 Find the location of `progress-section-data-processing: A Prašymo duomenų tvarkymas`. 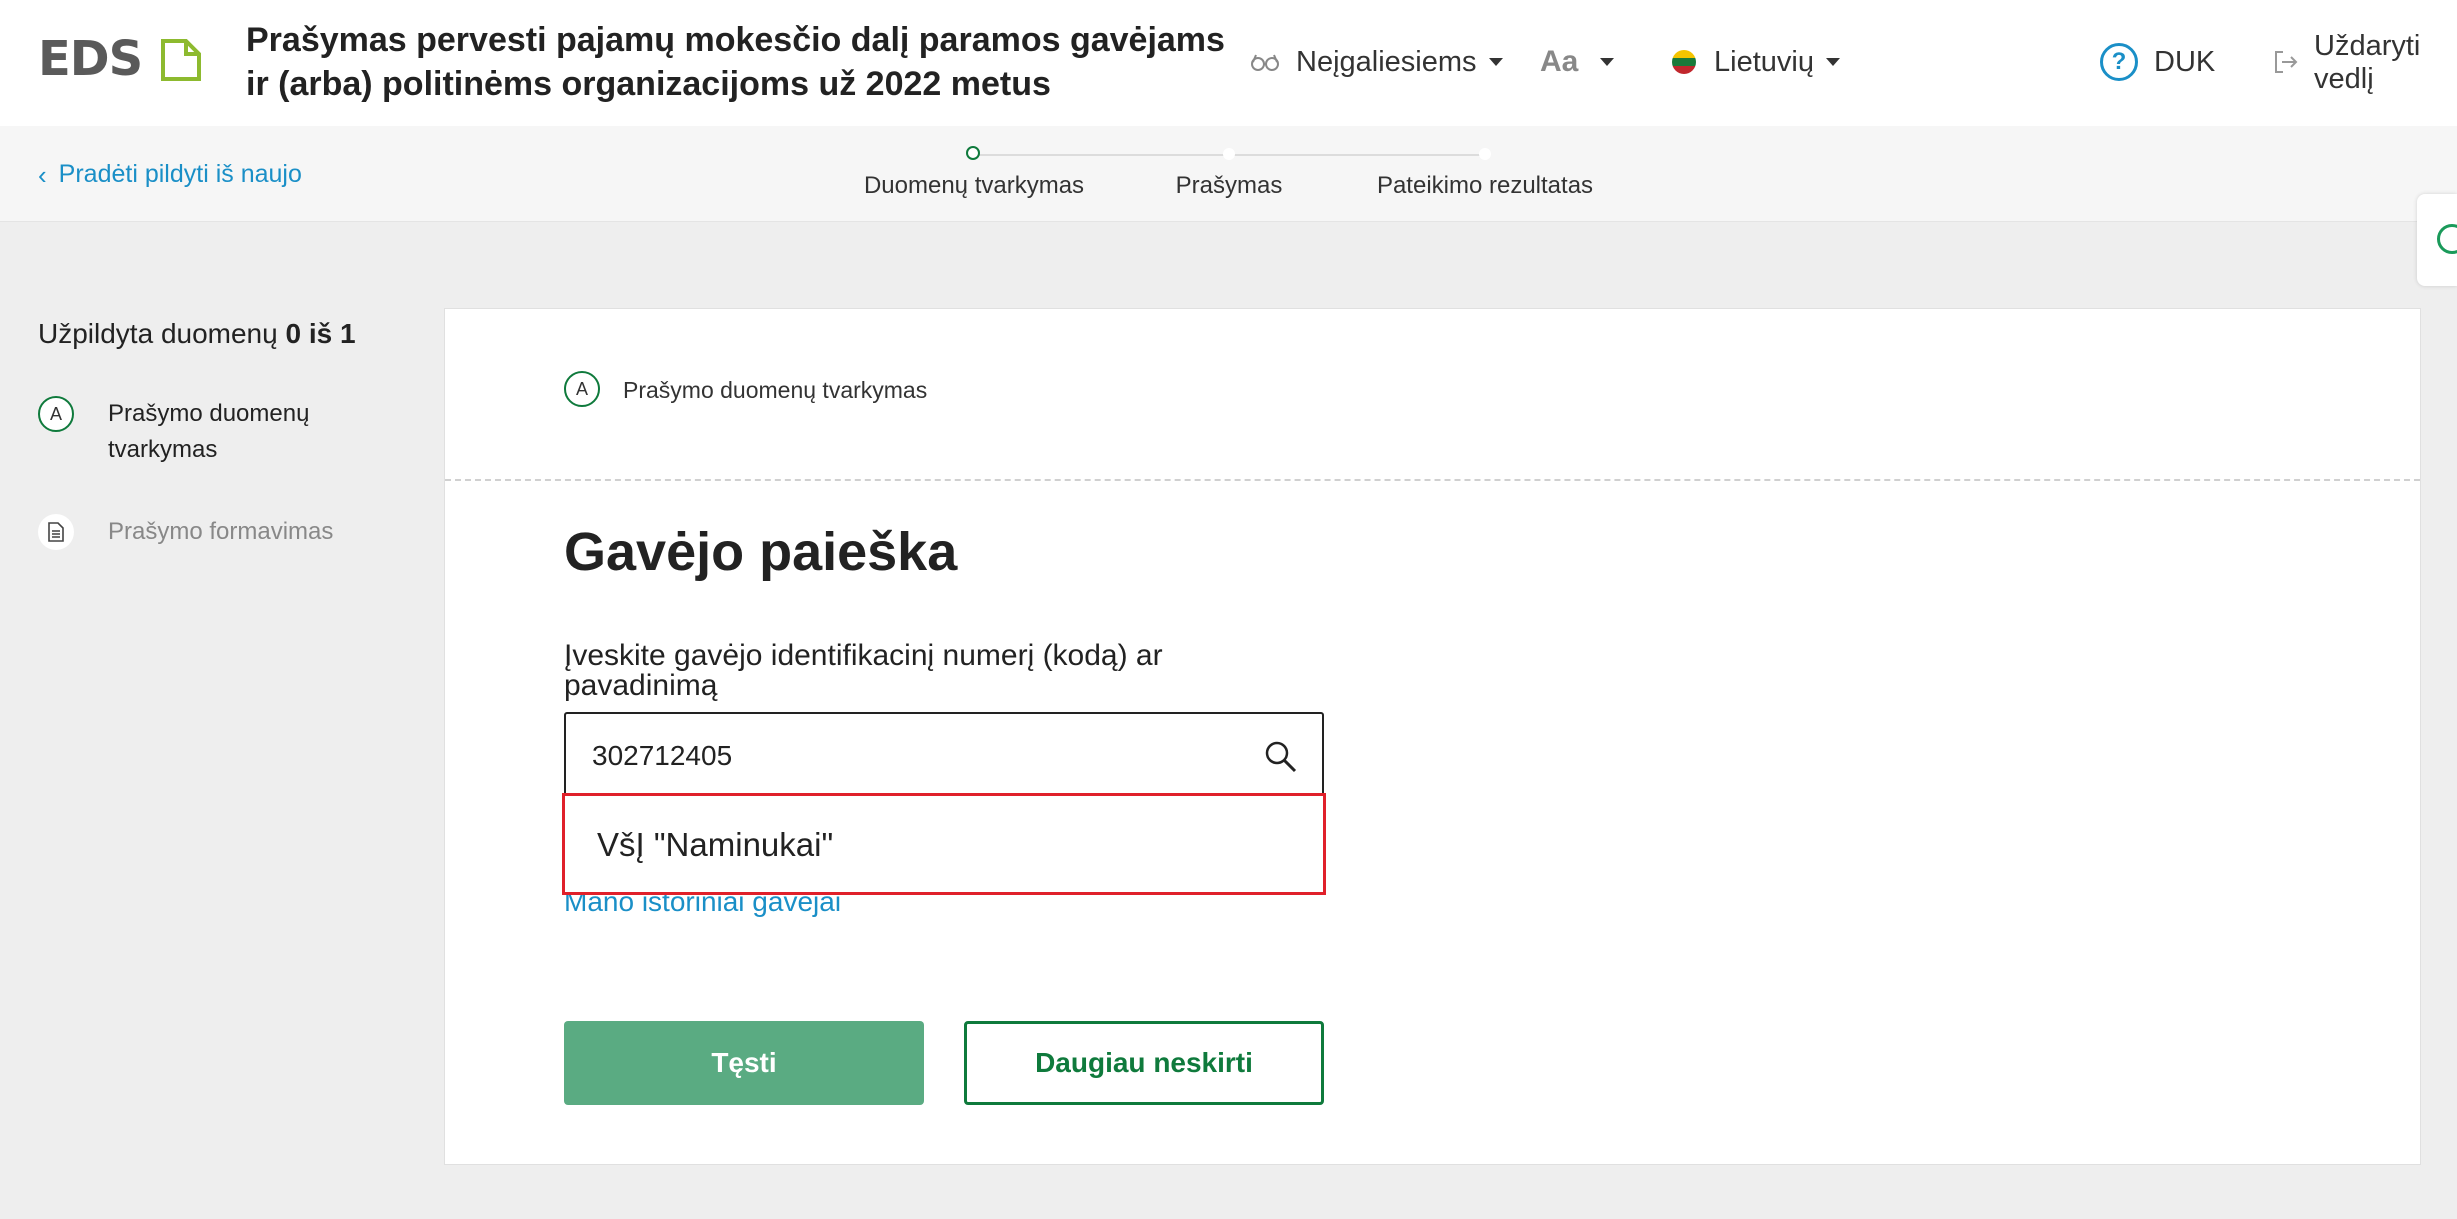

progress-section-data-processing: A Prašymo duomenų tvarkymas is located at coordinates (193, 432).